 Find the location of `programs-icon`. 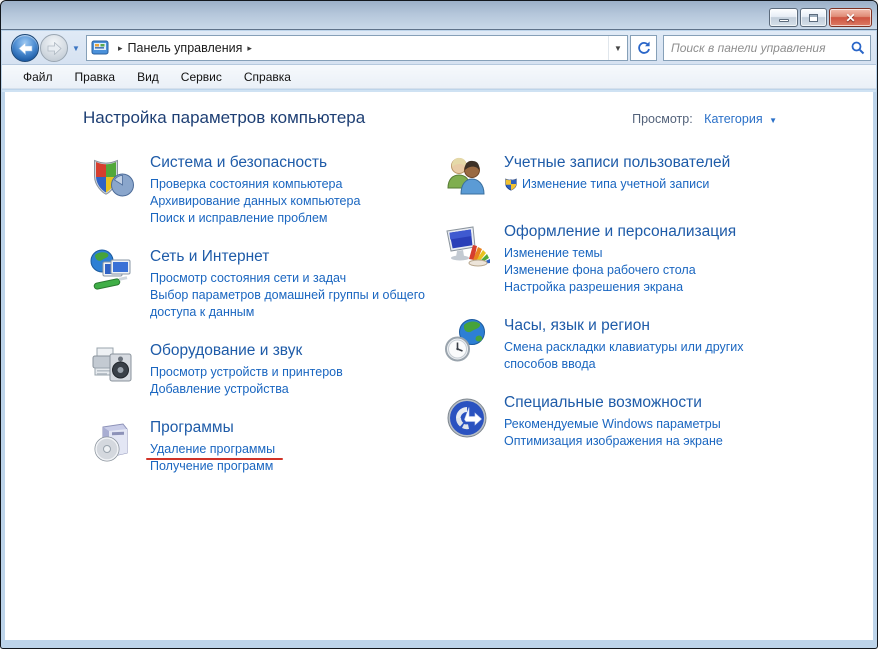

programs-icon is located at coordinates (113, 443).